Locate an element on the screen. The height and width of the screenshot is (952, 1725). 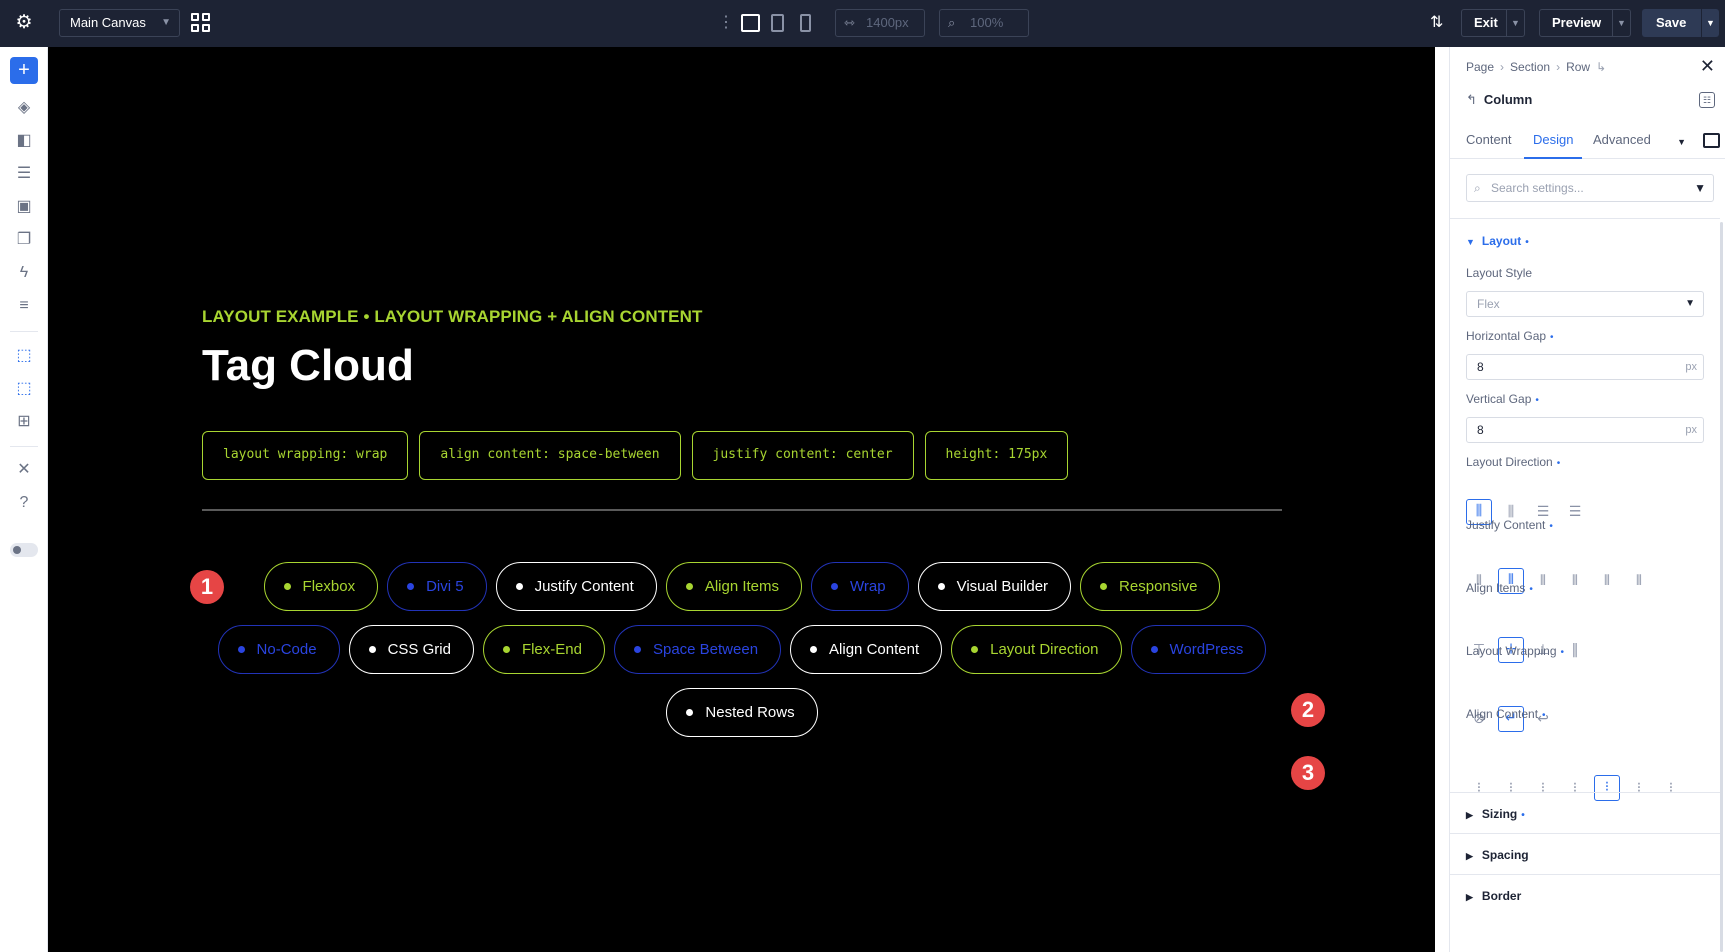
tablet-view-icon is located at coordinates (777, 23).